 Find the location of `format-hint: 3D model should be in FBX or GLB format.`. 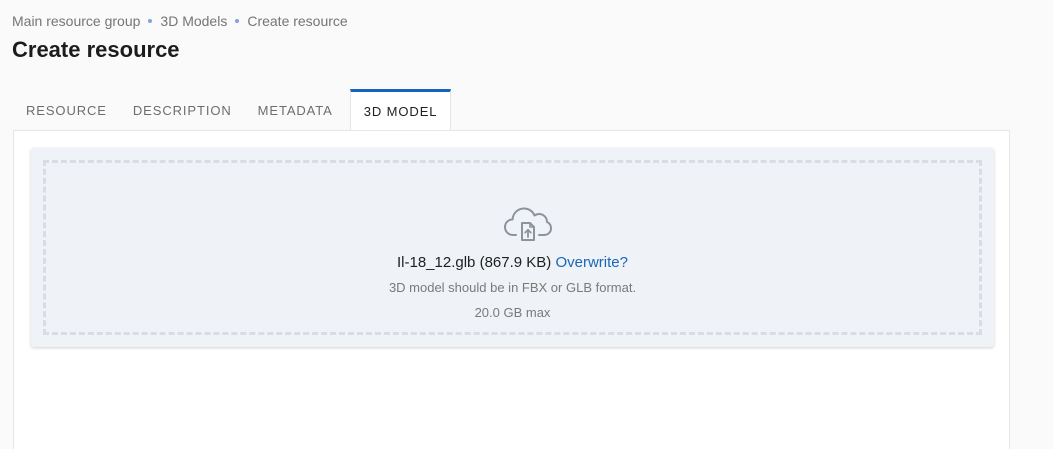

format-hint: 3D model should be in FBX or GLB format. is located at coordinates (512, 287).